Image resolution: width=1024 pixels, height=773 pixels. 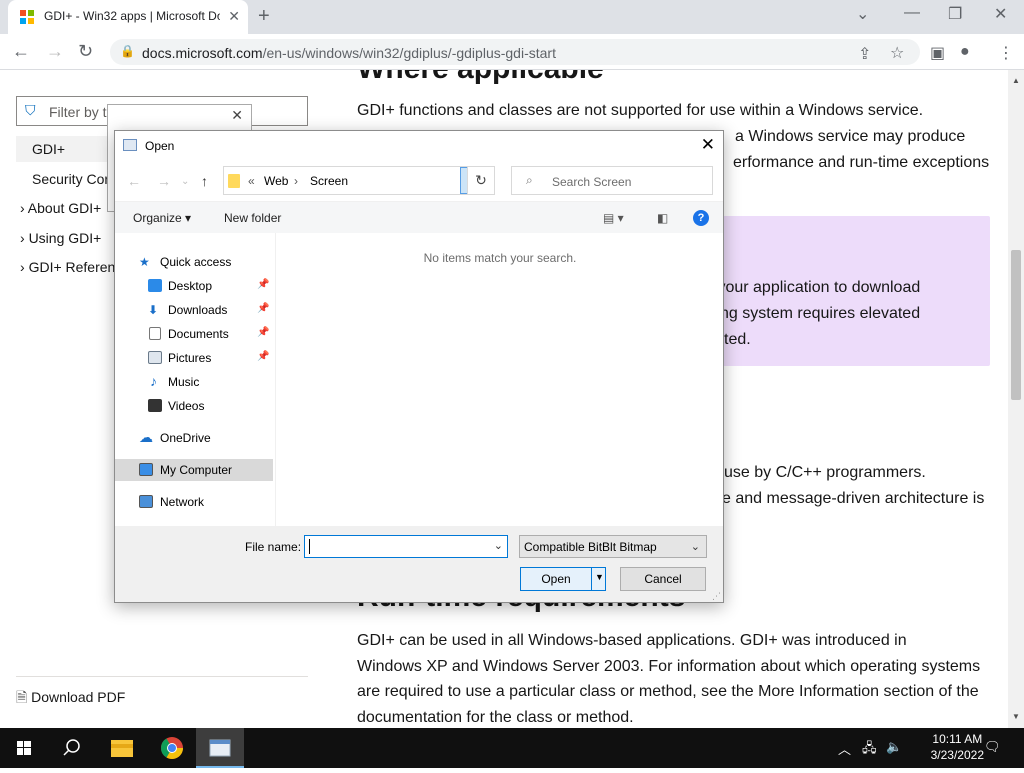 I want to click on search-button, so click(x=72, y=748).